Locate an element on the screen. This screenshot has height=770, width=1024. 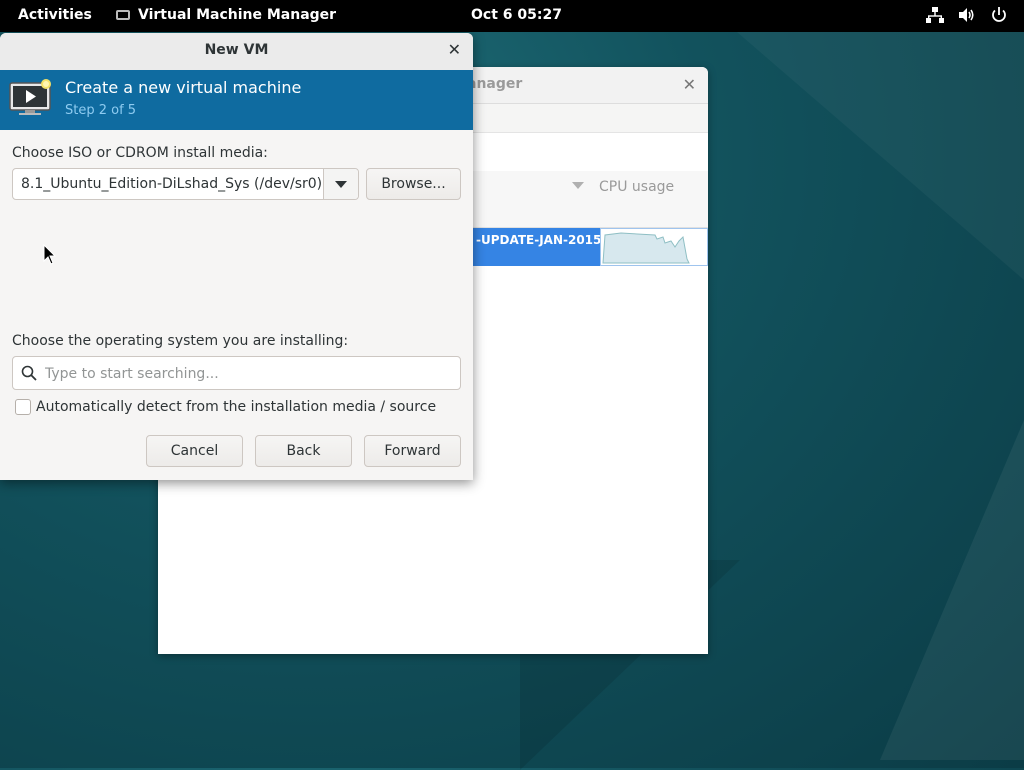
system-tray is located at coordinates (967, 15).